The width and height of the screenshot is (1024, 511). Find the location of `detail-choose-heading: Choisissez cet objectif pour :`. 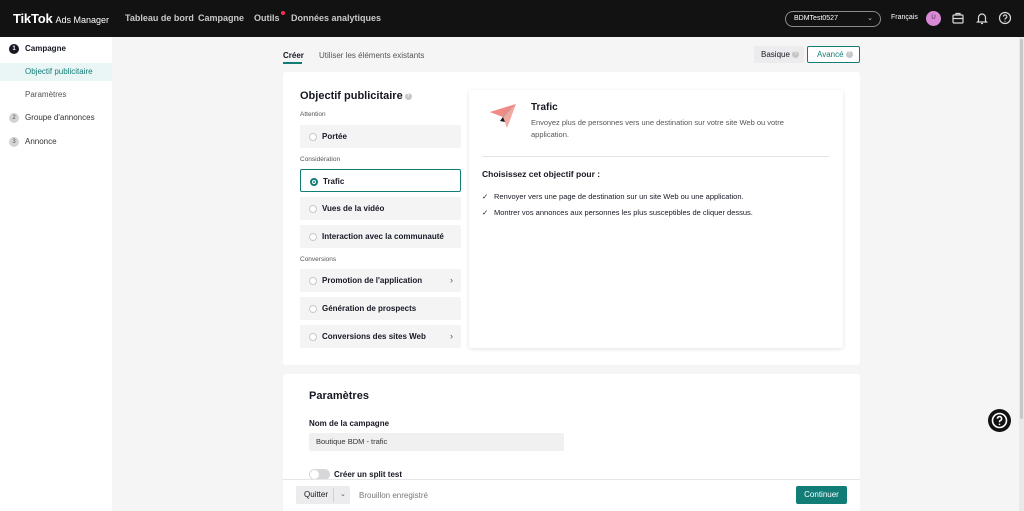

detail-choose-heading: Choisissez cet objectif pour : is located at coordinates (541, 174).